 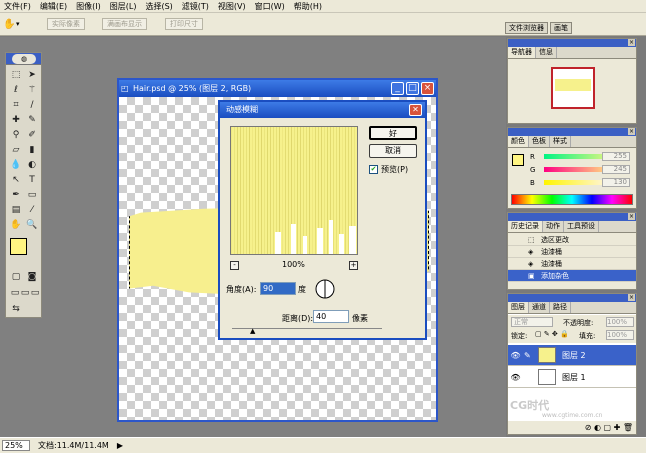 I want to click on layers-footer-icons: ⊘ ◐ ▢ ✚ 🗑, so click(x=609, y=427).